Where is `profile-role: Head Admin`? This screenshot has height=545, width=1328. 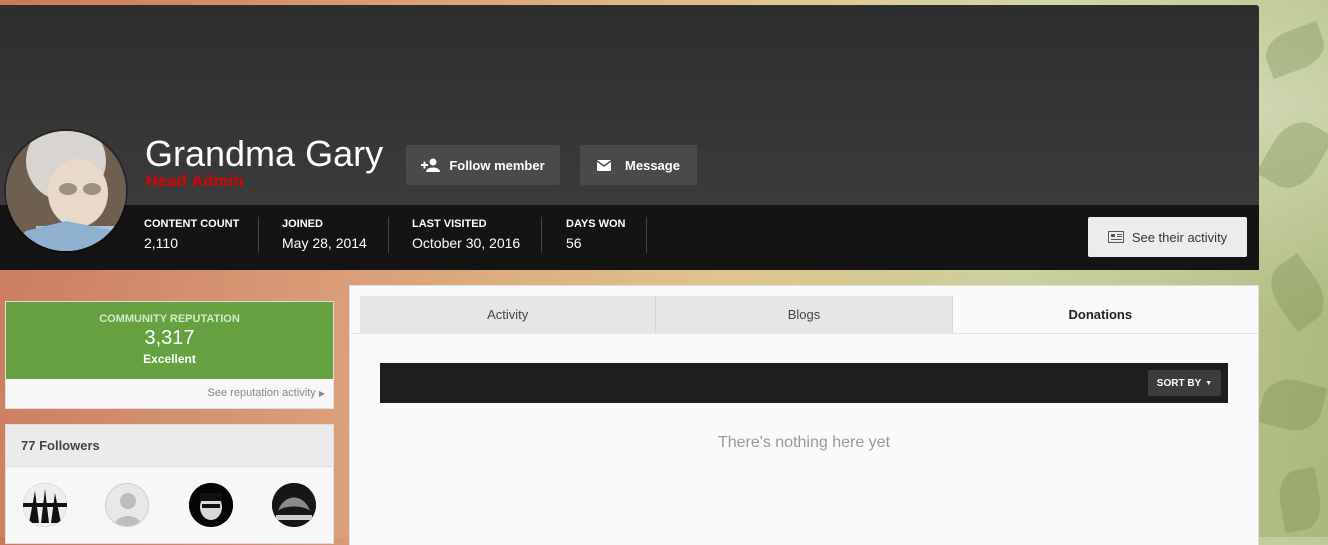 profile-role: Head Admin is located at coordinates (195, 181).